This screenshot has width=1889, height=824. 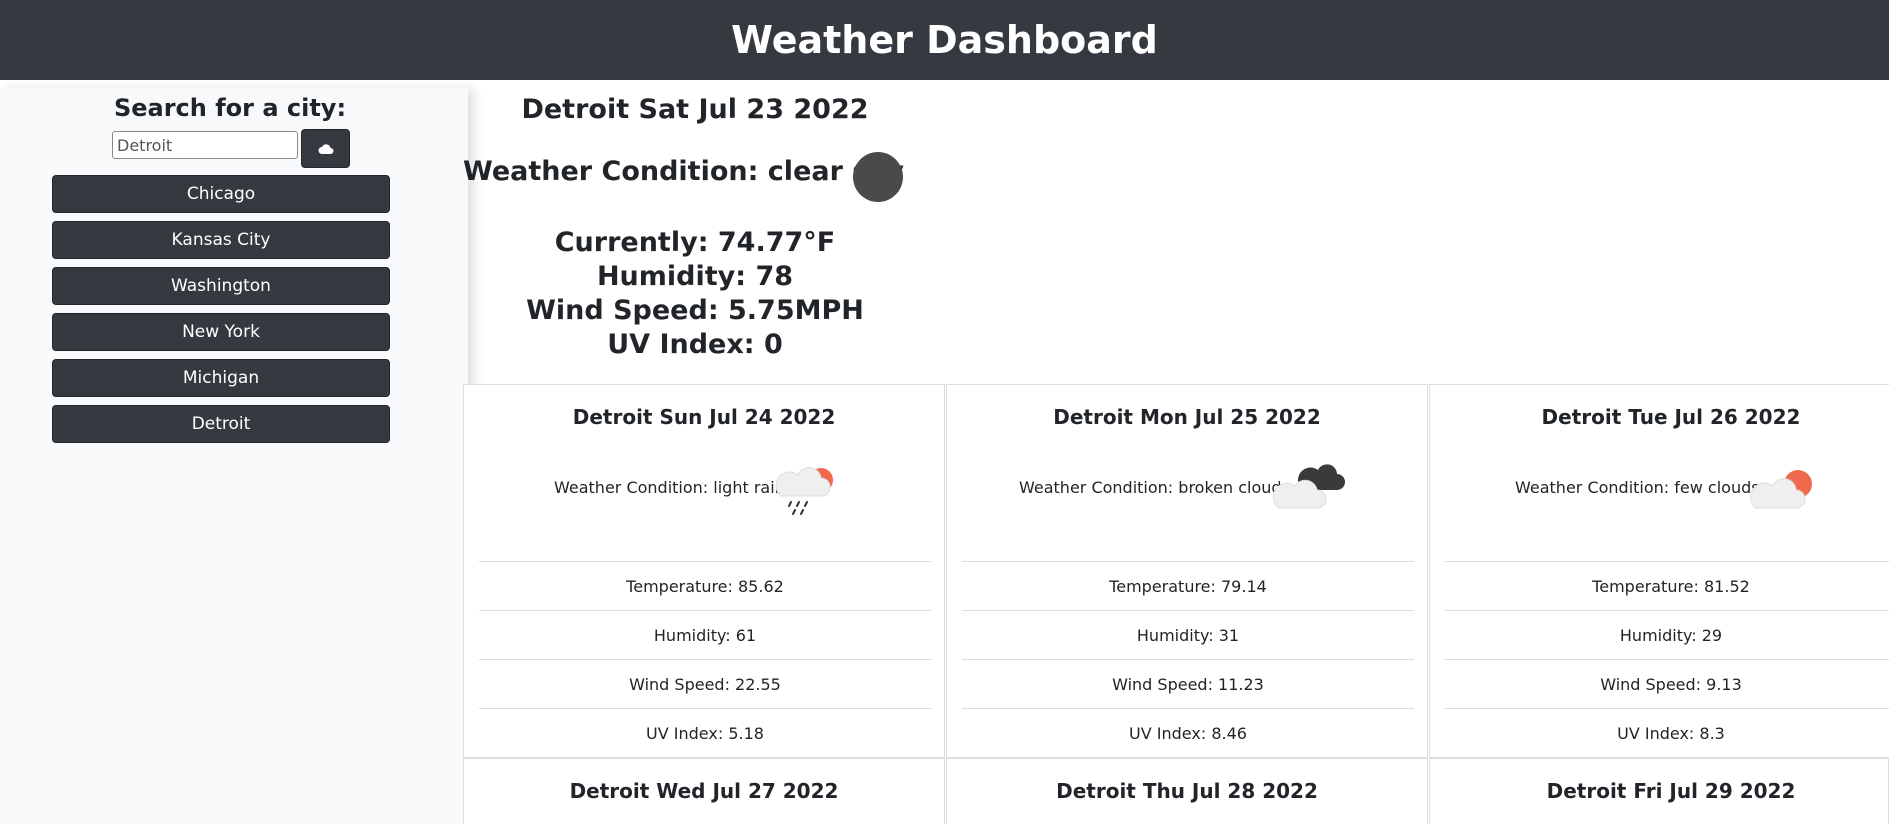 I want to click on forecast-uv-index: UV Index: 8.3, so click(x=1667, y=732).